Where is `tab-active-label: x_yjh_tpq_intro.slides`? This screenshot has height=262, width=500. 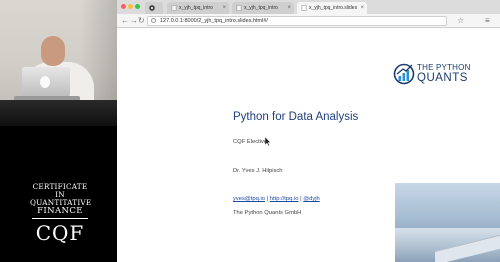 tab-active-label: x_yjh_tpq_intro.slides is located at coordinates (333, 8).